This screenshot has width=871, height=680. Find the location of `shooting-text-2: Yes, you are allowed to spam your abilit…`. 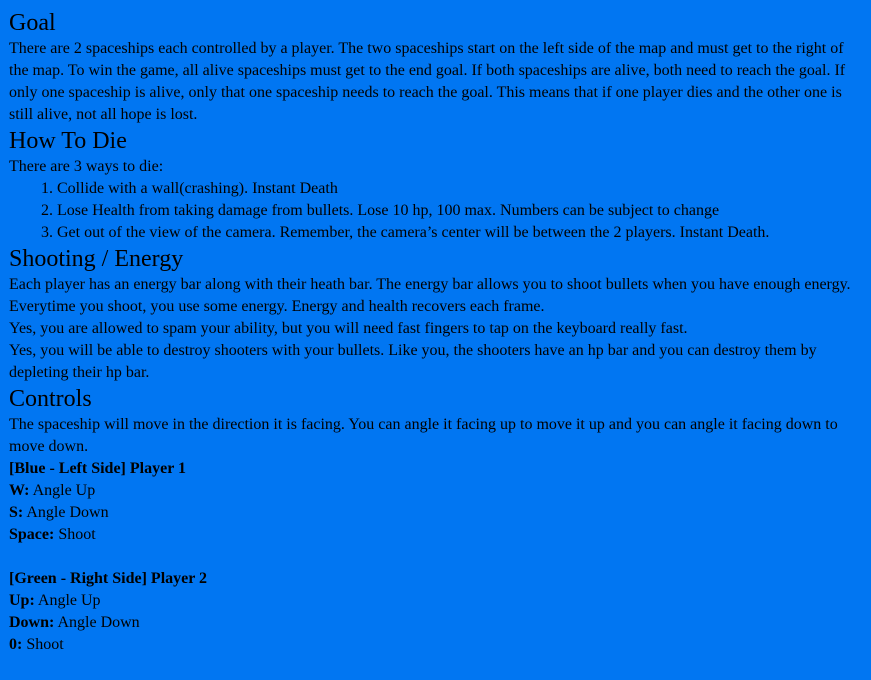

shooting-text-2: Yes, you are allowed to spam your abilit… is located at coordinates (348, 328).